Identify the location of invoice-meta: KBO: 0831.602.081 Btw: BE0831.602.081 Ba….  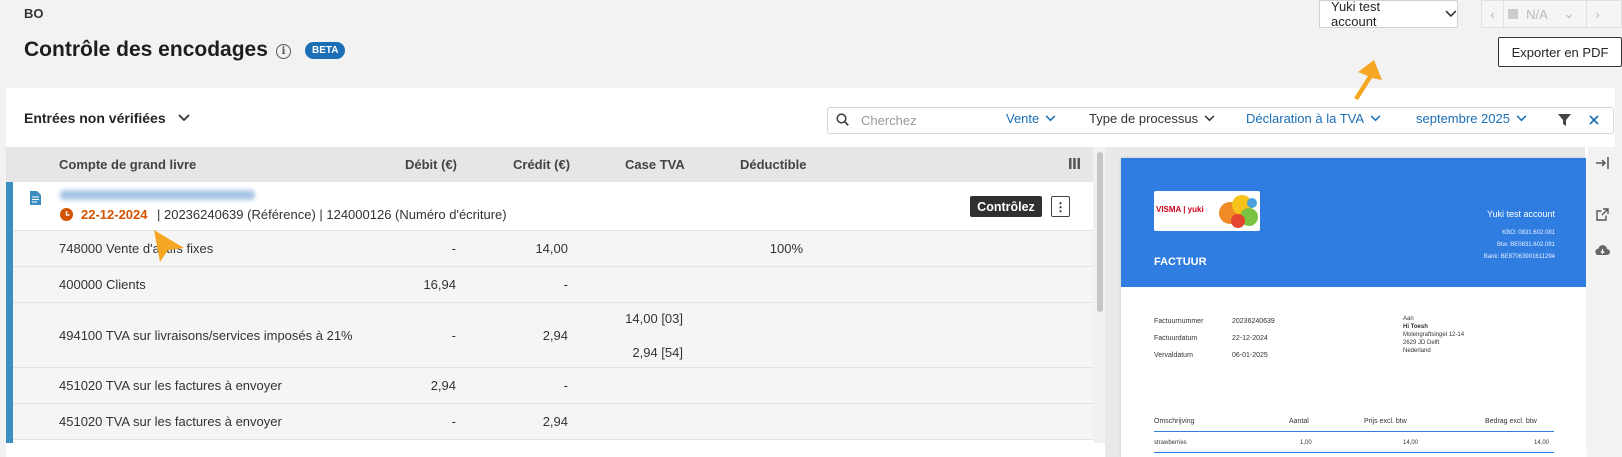
(1497, 245).